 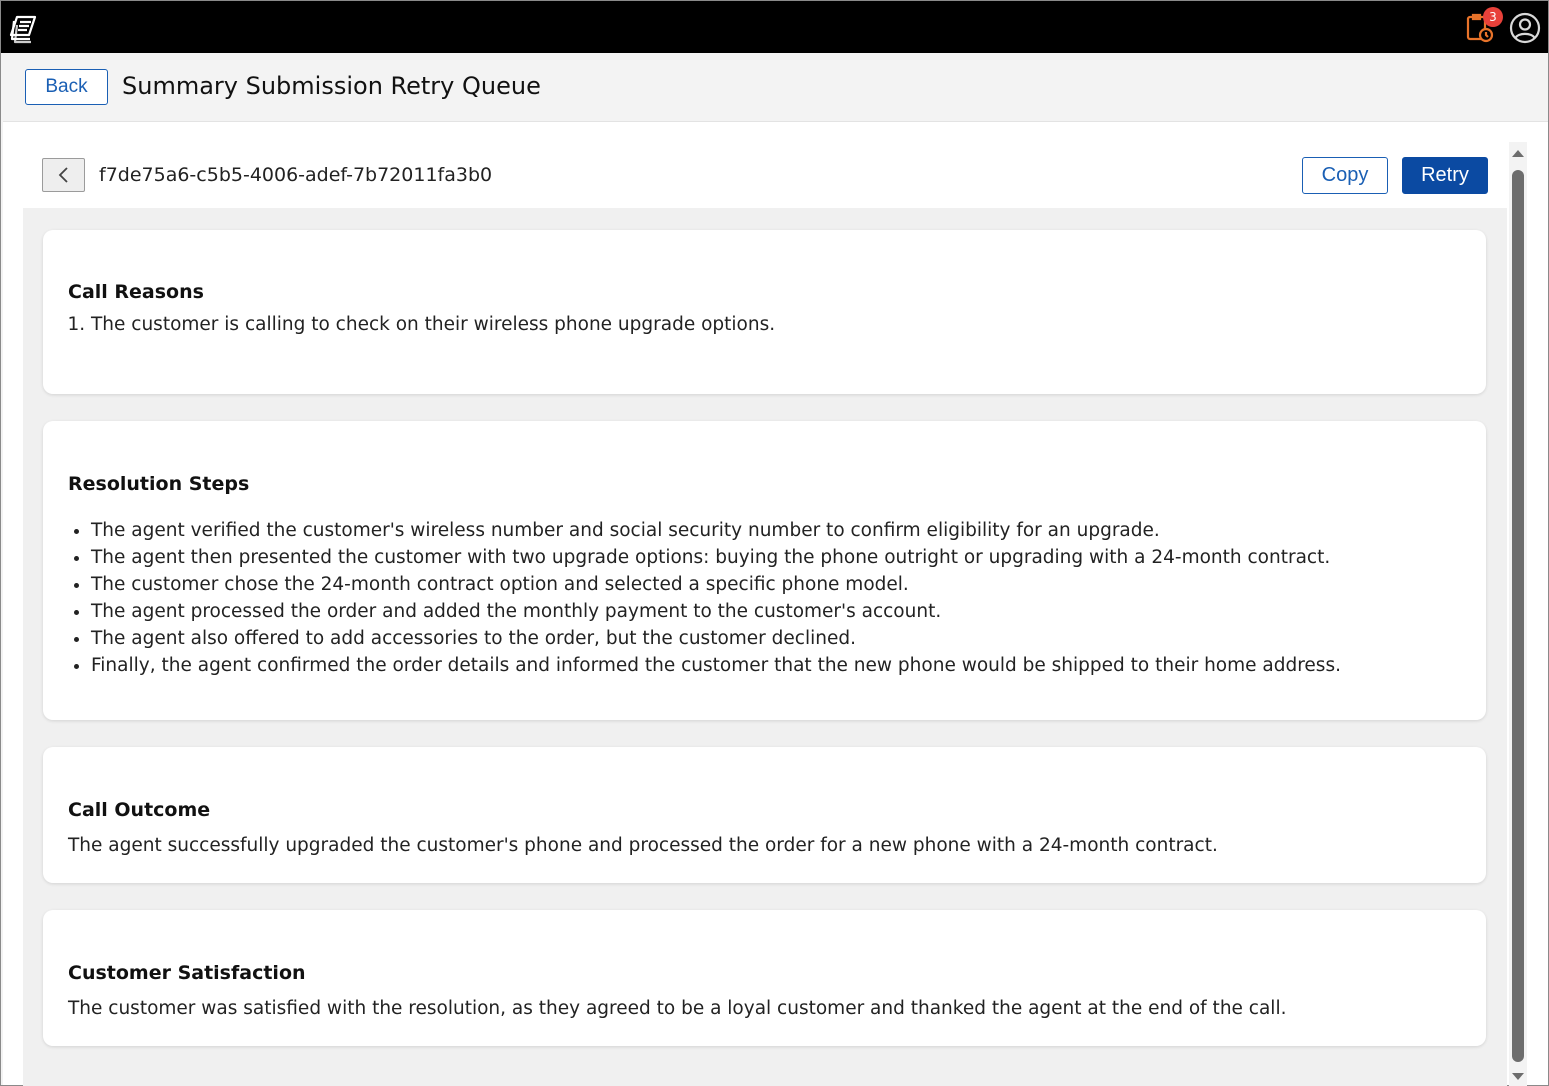 I want to click on page-header: Back Summary Submission Retry Queue, so click(x=774, y=87).